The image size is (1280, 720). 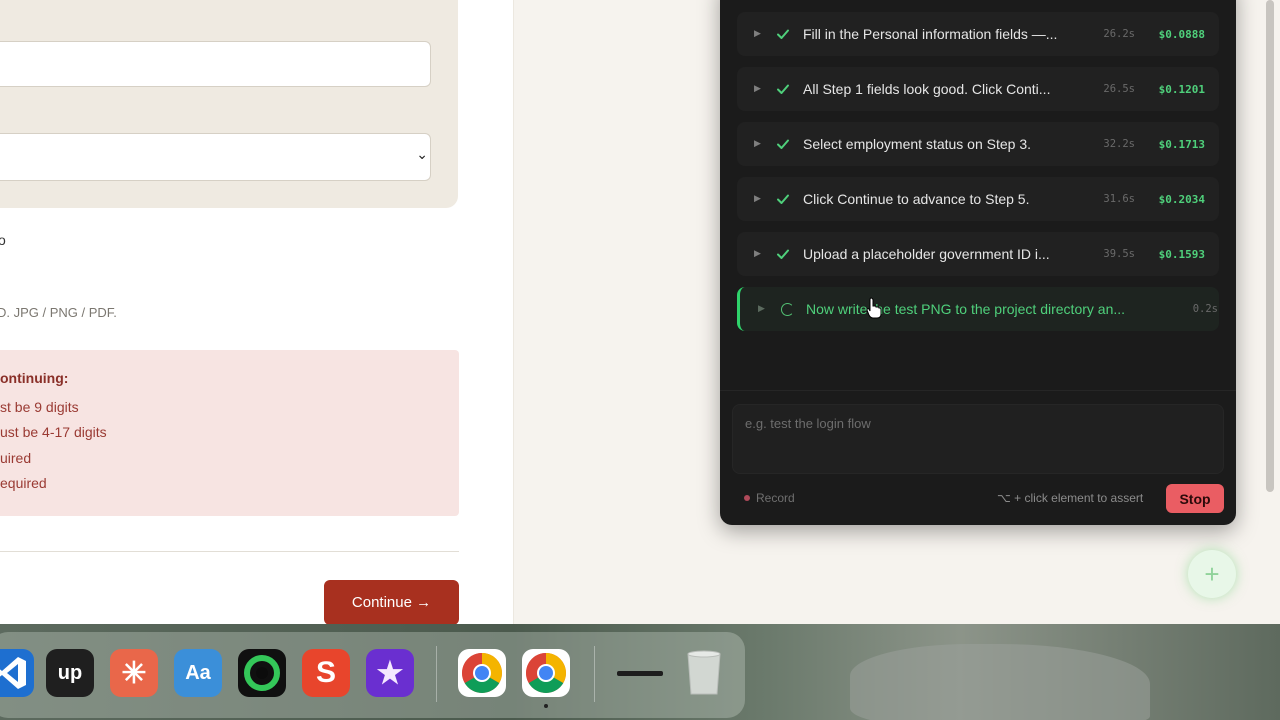 I want to click on select-field: ⌄, so click(x=215, y=157).